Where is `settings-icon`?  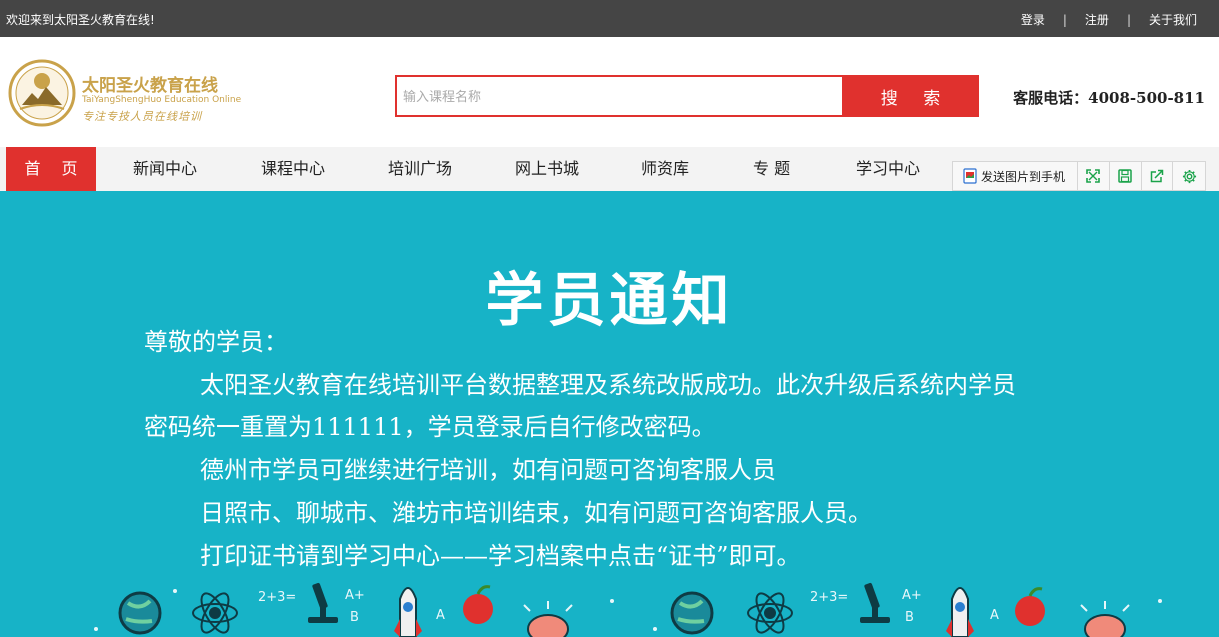
settings-icon is located at coordinates (1189, 176).